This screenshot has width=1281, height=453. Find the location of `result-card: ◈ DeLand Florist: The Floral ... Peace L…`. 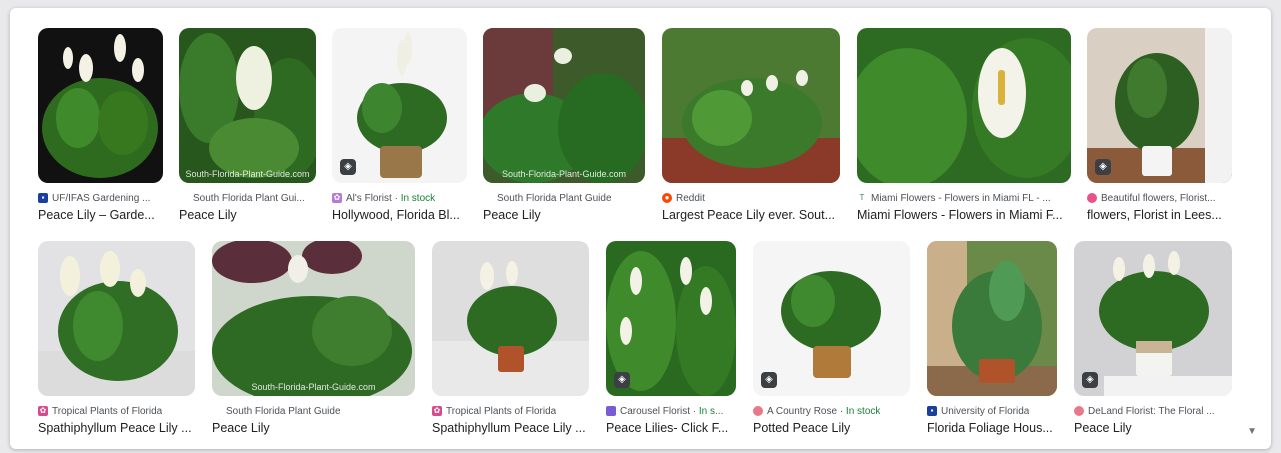

result-card: ◈ DeLand Florist: The Floral ... Peace L… is located at coordinates (1153, 338).